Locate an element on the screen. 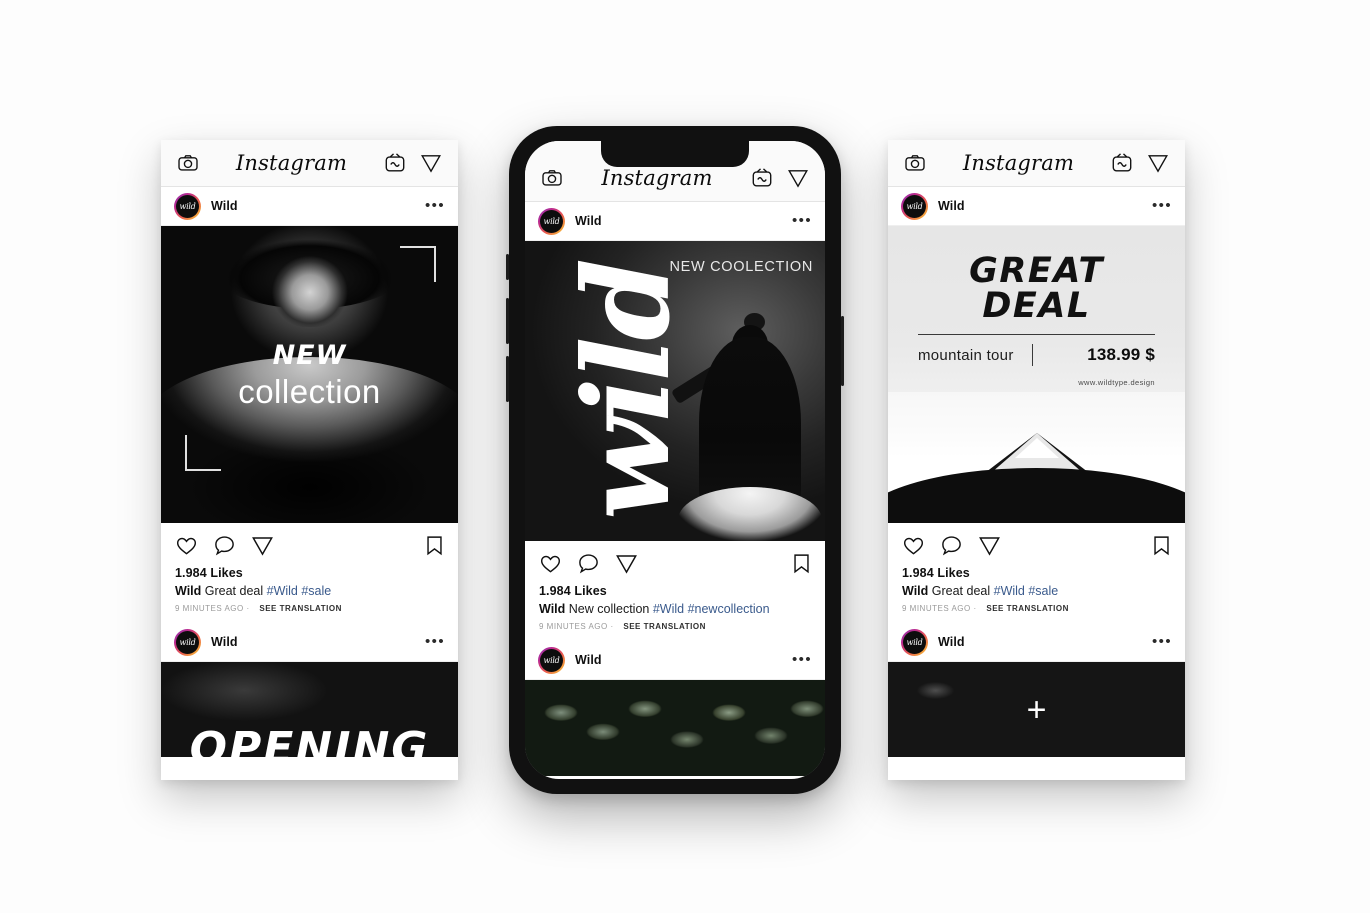  divider is located at coordinates (1036, 334).